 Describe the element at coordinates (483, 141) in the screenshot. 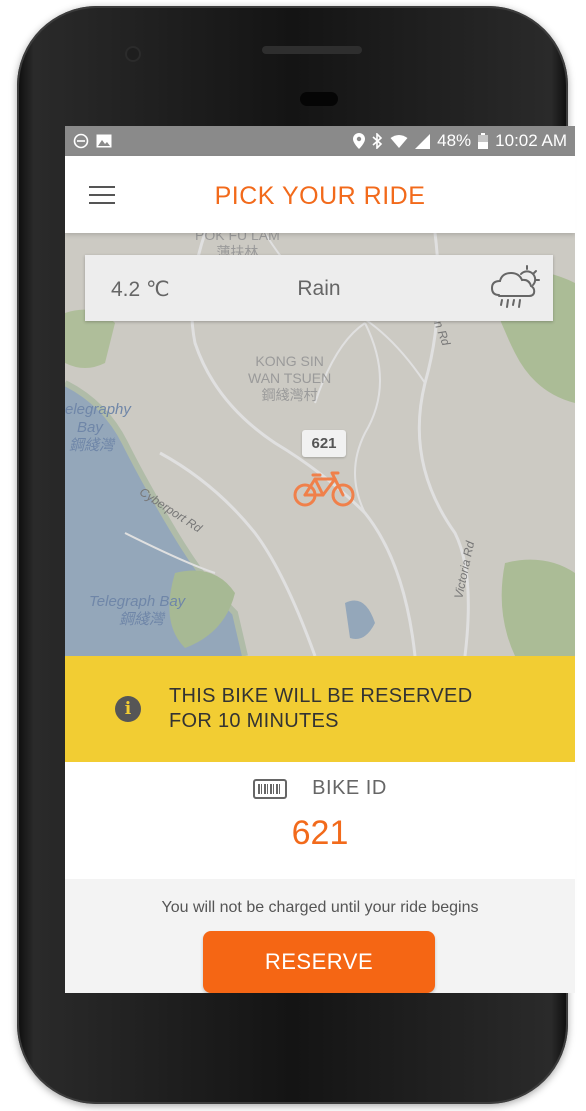

I see `battery-icon` at that location.